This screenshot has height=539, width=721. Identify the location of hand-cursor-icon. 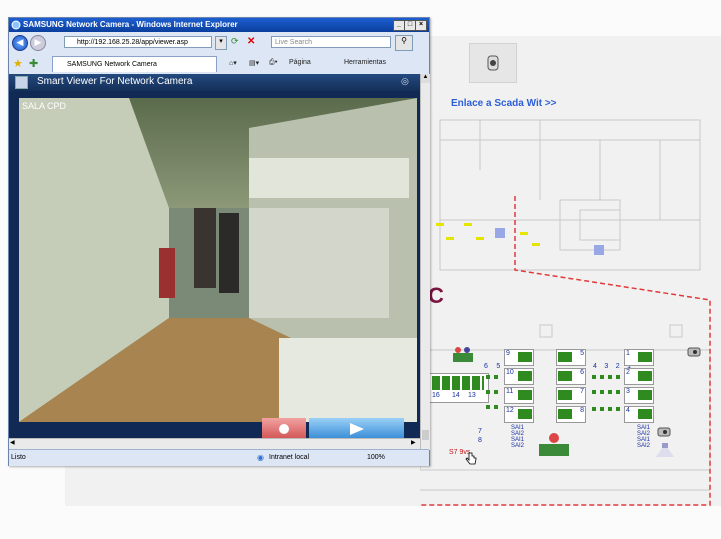
(471, 458).